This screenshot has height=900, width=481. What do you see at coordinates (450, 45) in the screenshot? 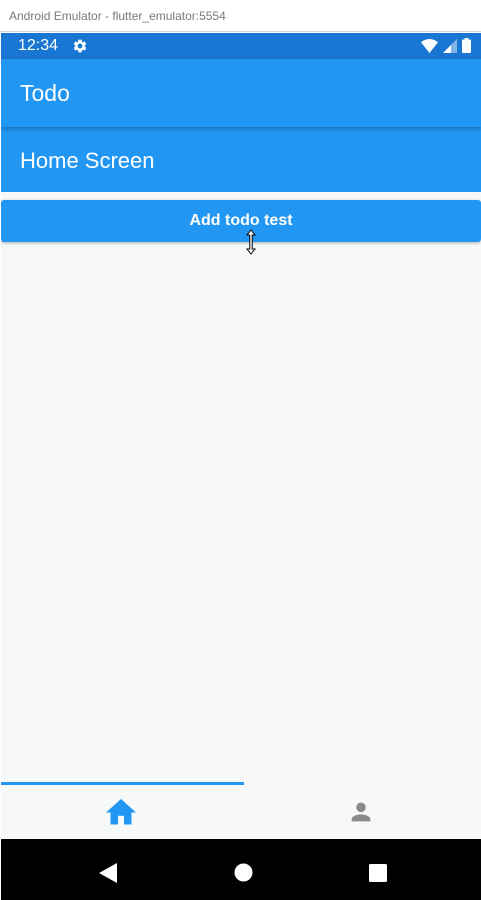
I see `cell-signal-icon` at bounding box center [450, 45].